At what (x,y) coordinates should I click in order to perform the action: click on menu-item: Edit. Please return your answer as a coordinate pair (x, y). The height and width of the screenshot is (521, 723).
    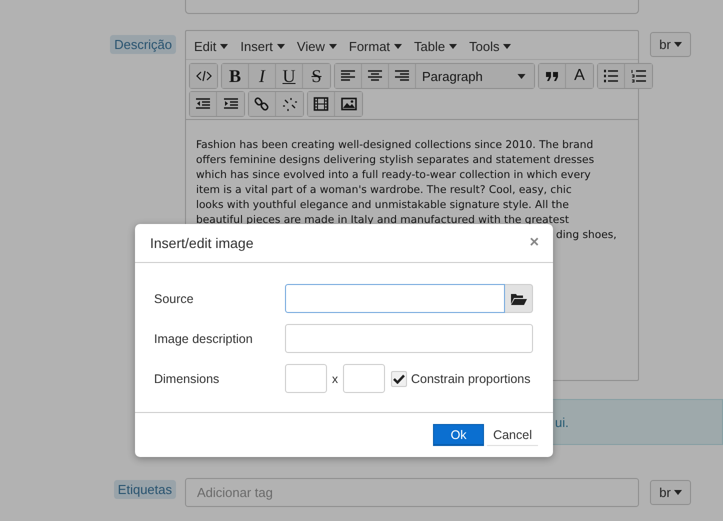
    Looking at the image, I should click on (211, 46).